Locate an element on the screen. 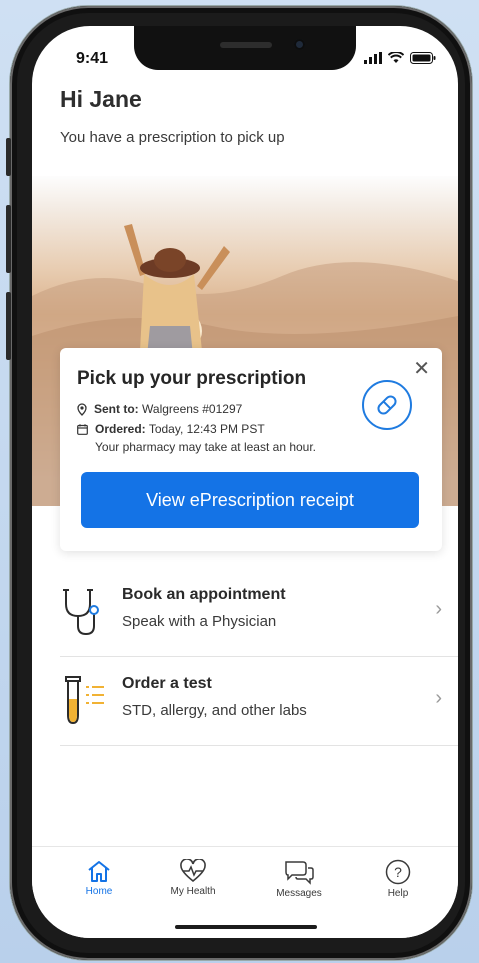  greeting-subtitle: You have a prescription to pick up is located at coordinates (172, 137).